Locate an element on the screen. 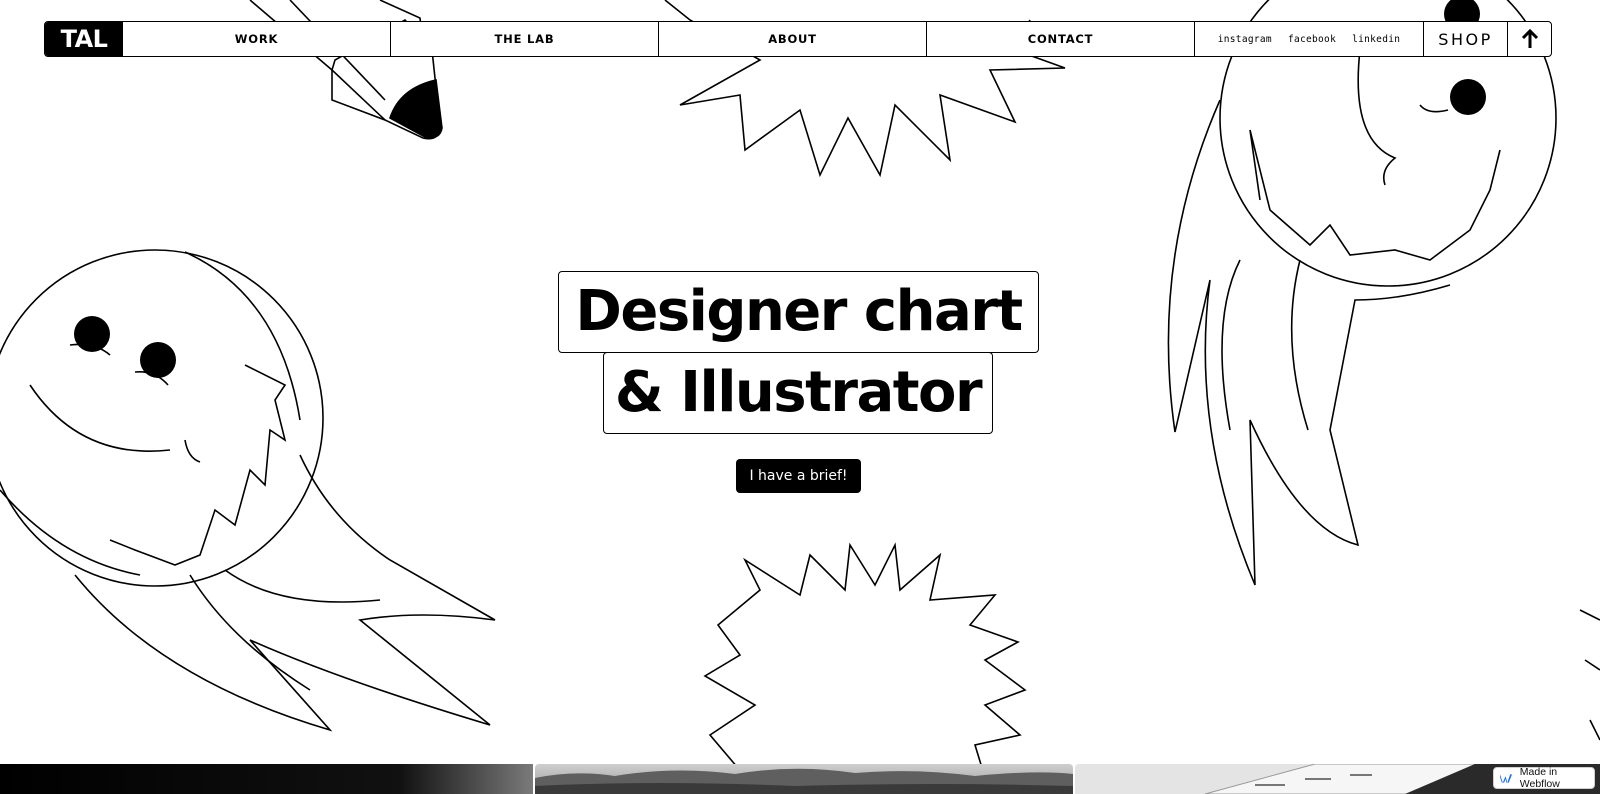 The height and width of the screenshot is (794, 1600). scroll-top-button is located at coordinates (1529, 39).